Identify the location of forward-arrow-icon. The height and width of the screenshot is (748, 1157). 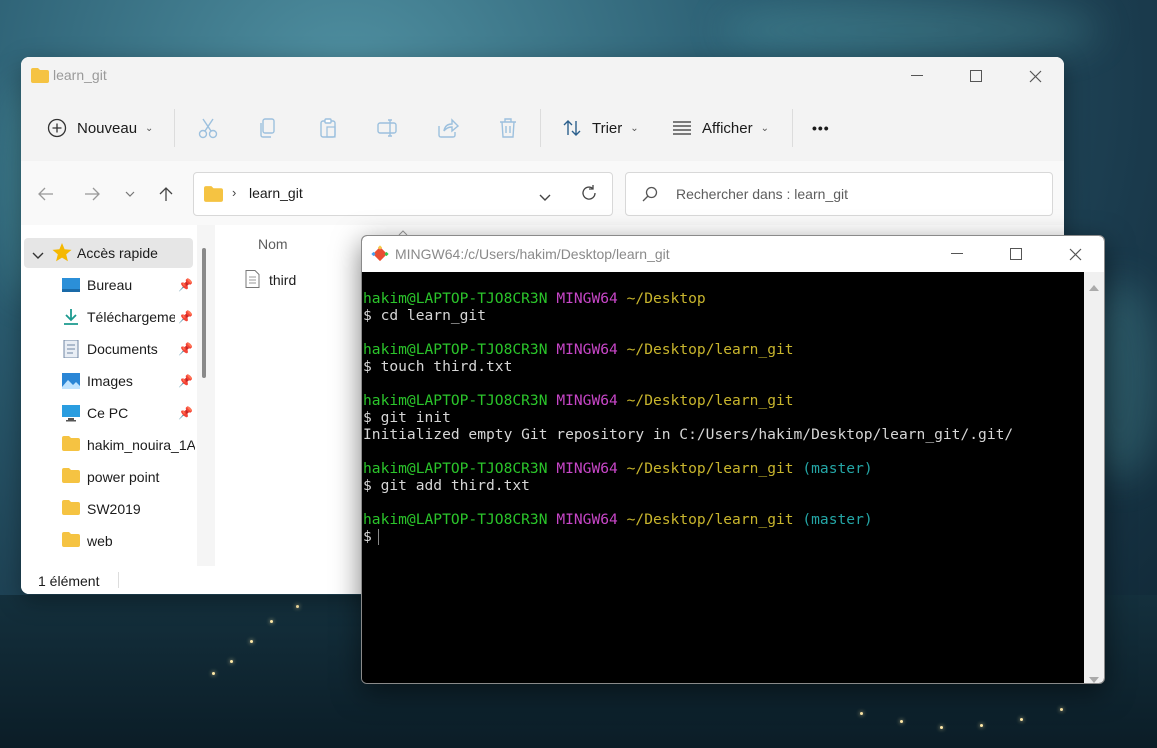
(92, 194).